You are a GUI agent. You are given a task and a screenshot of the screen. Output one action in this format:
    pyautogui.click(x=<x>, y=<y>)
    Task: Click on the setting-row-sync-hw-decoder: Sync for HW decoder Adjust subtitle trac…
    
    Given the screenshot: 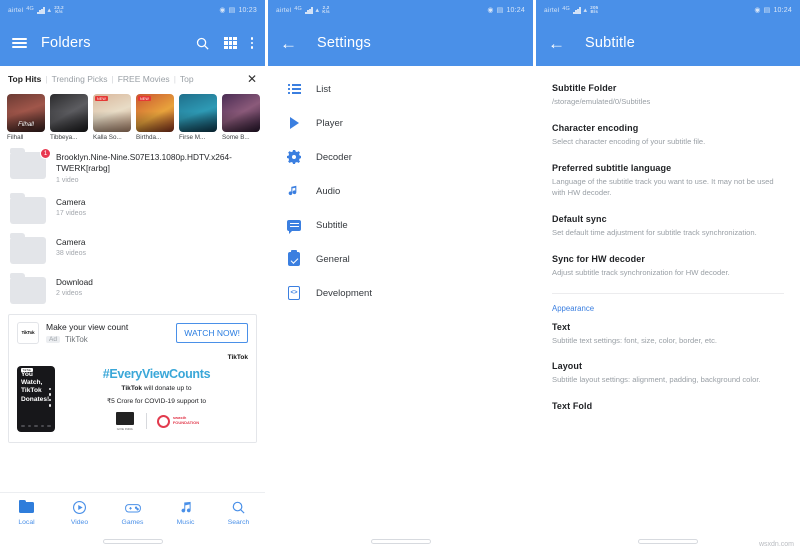 What is the action you would take?
    pyautogui.click(x=668, y=267)
    